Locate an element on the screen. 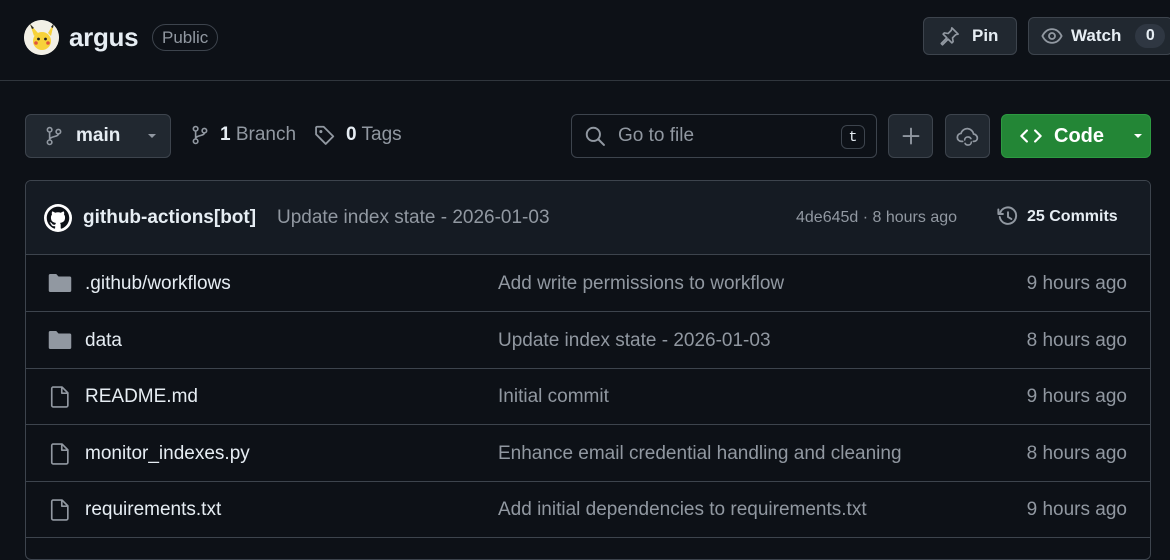 The height and width of the screenshot is (560, 1170). add-file-button is located at coordinates (910, 136).